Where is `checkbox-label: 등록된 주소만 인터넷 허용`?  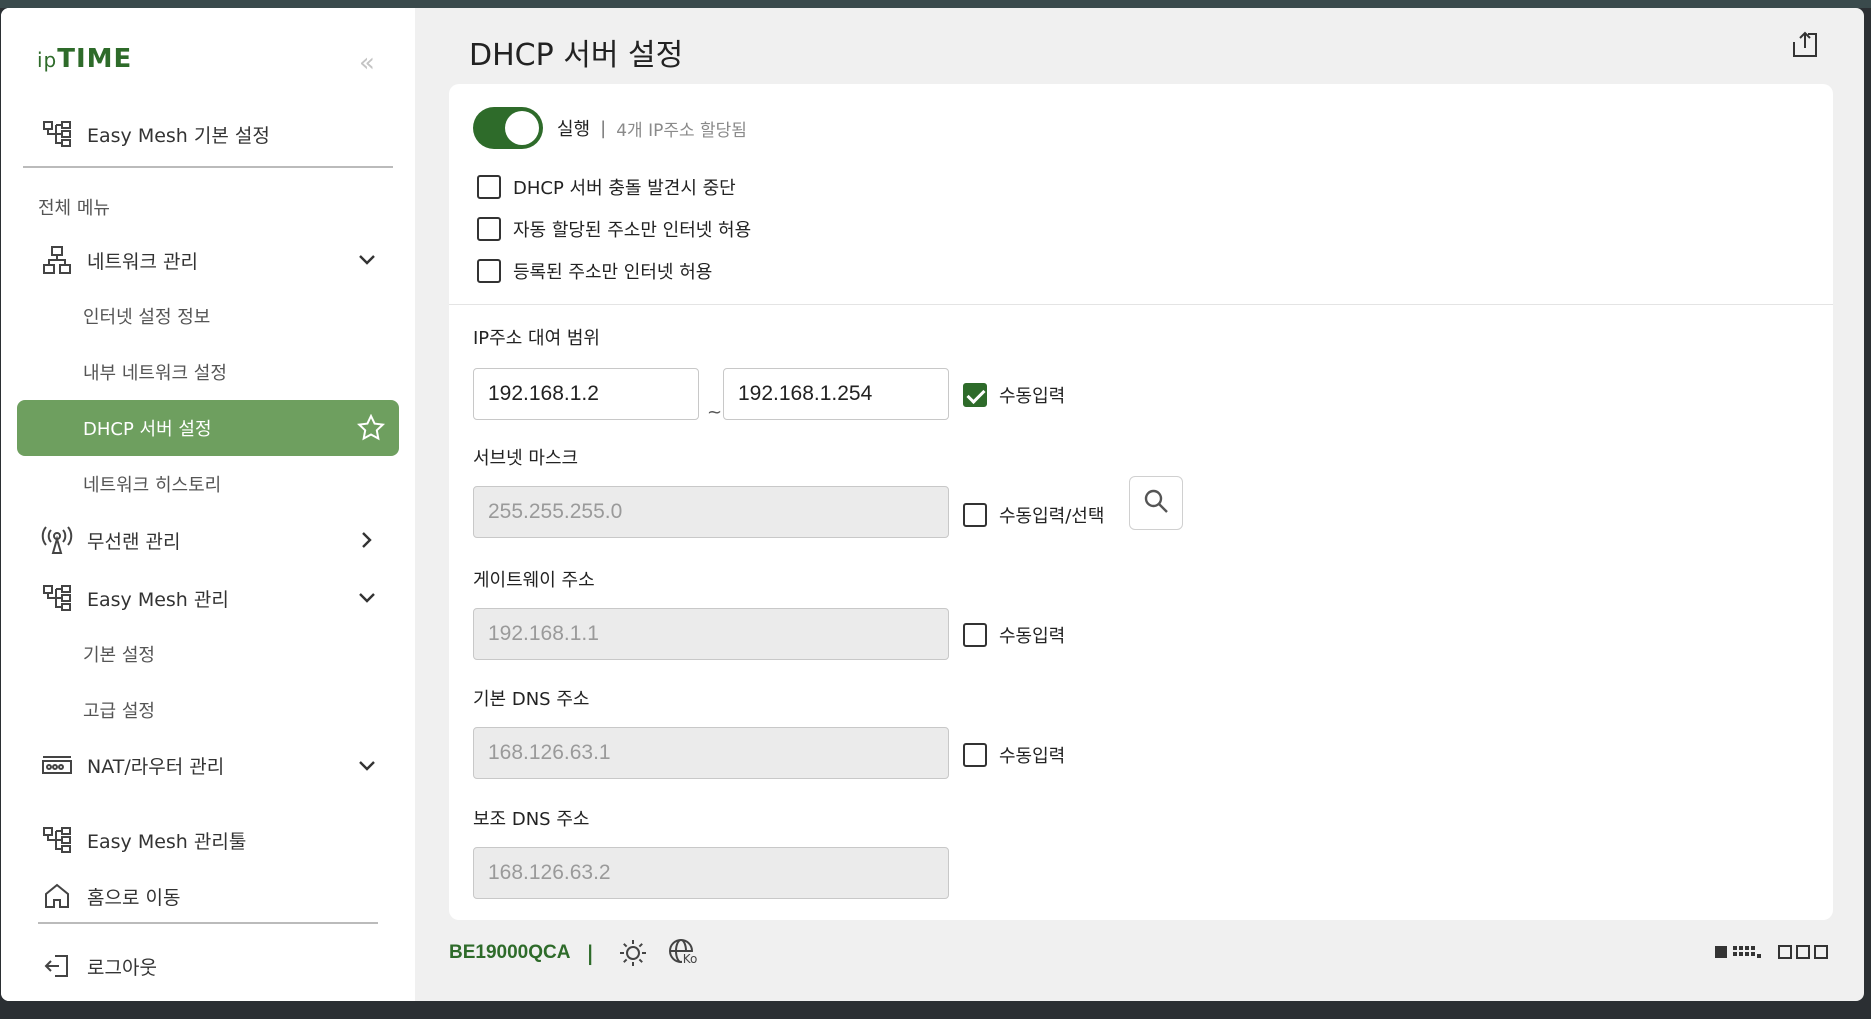
checkbox-label: 등록된 주소만 인터넷 허용 is located at coordinates (613, 272).